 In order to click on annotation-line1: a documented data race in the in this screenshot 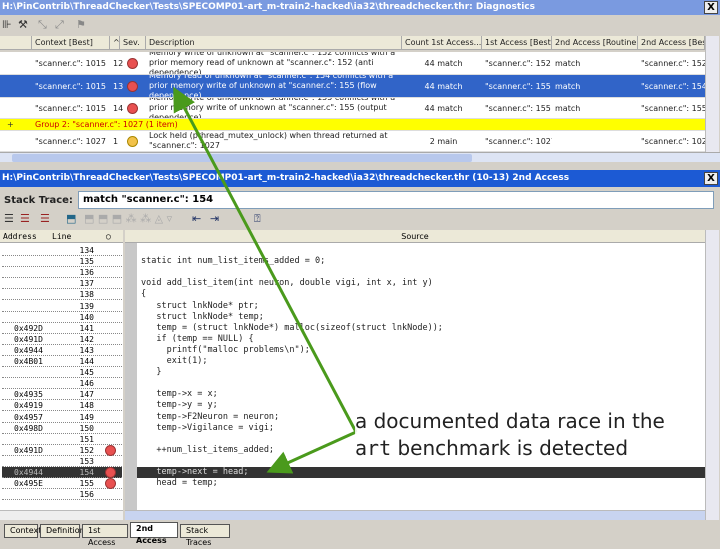, I will do `click(510, 421)`.